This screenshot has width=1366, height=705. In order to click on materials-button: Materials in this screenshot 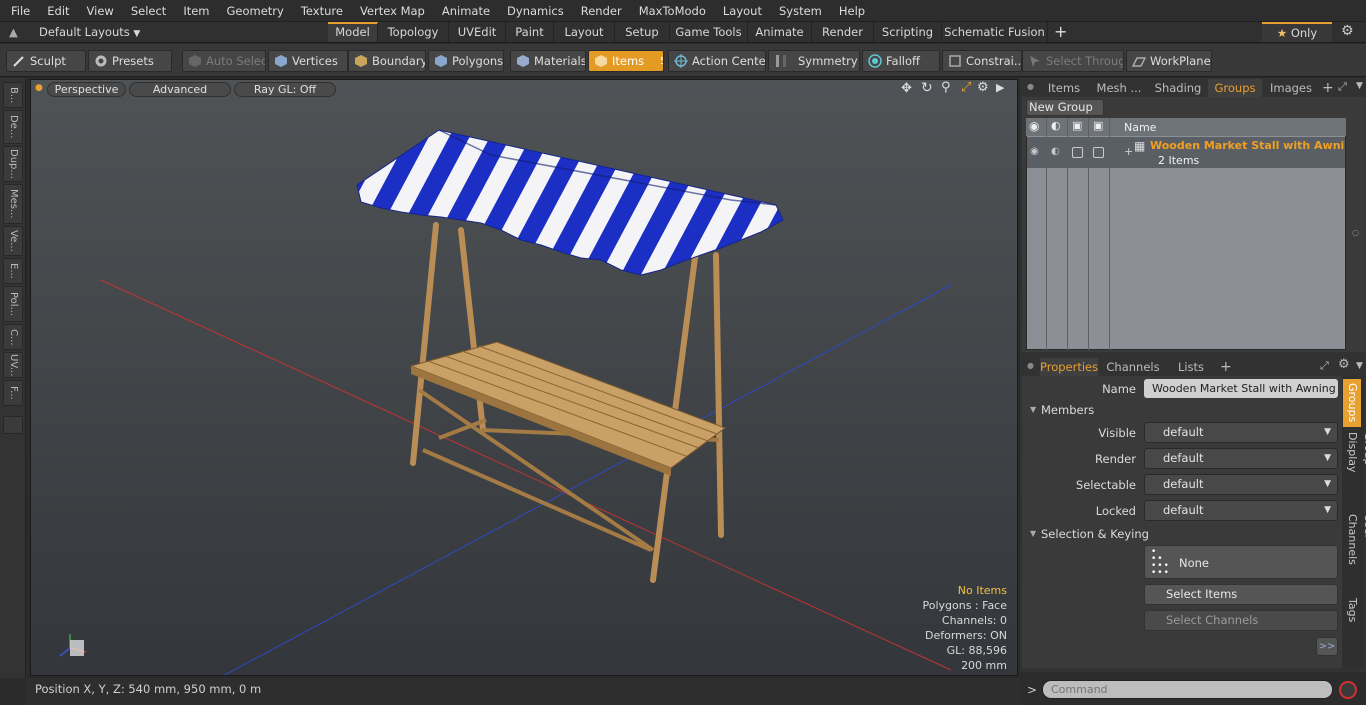, I will do `click(548, 61)`.